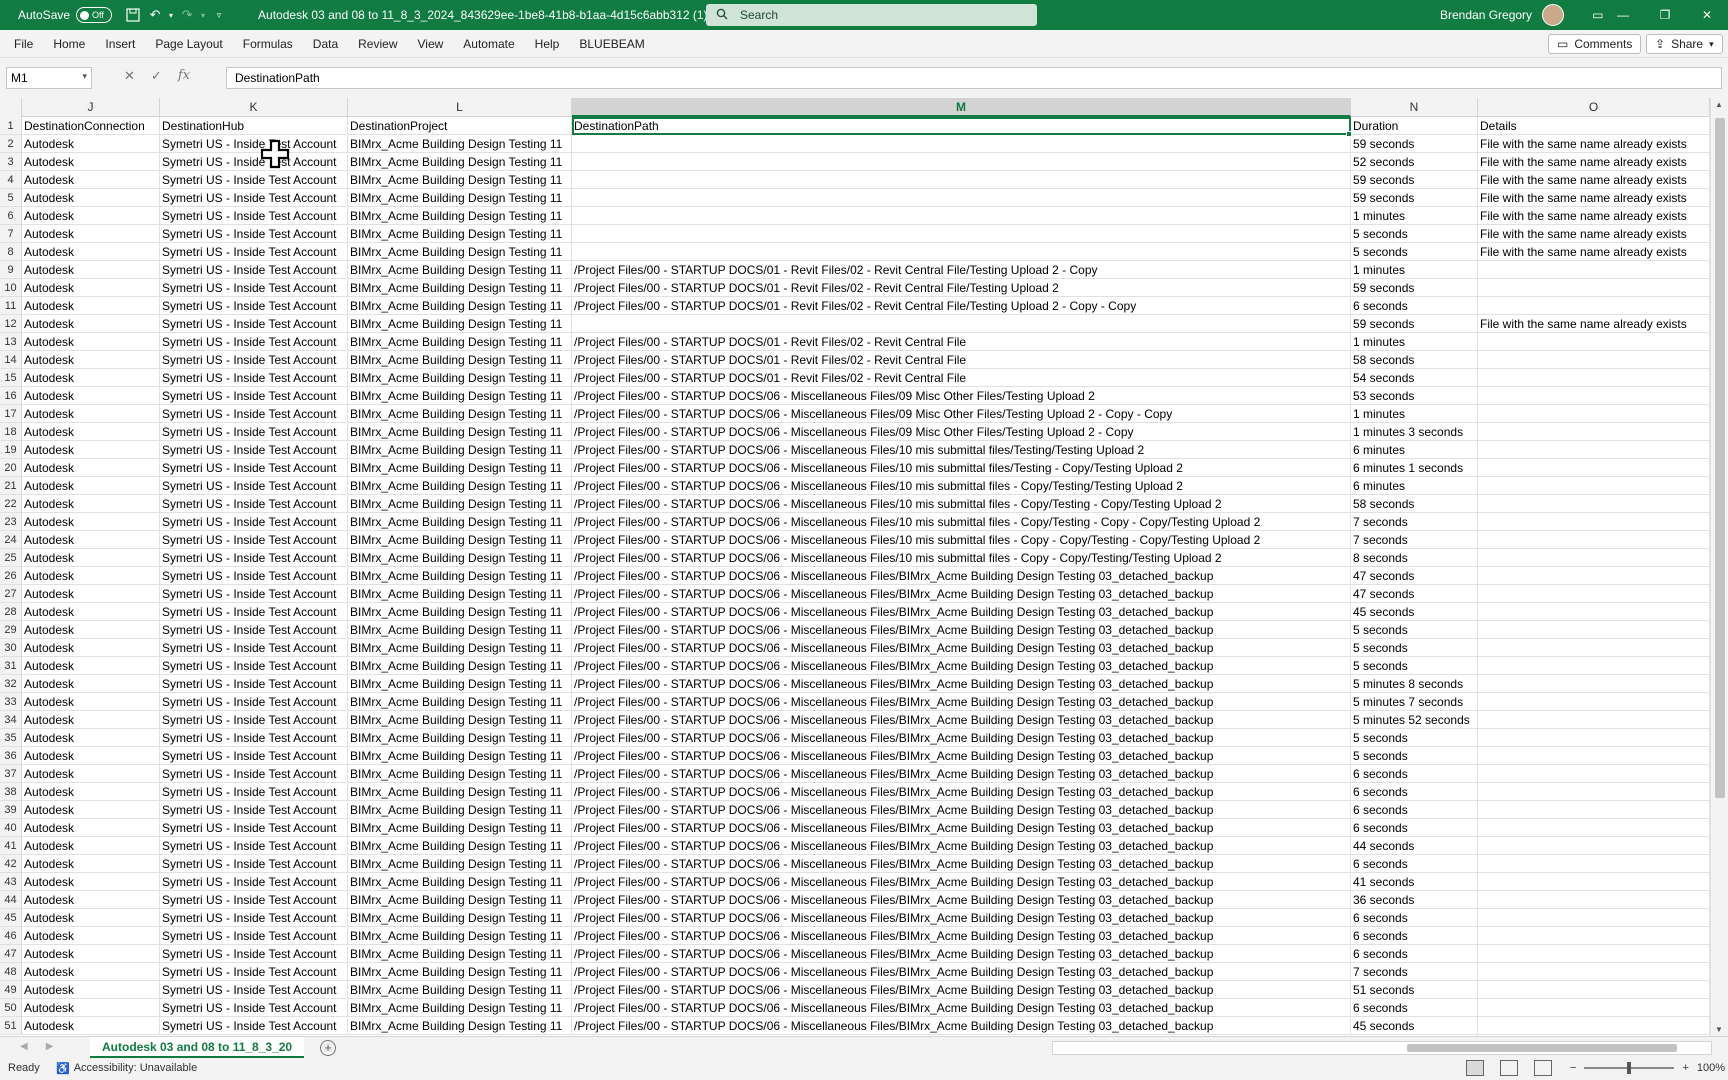  What do you see at coordinates (1414, 882) in the screenshot?
I see `cell-n: 41 seconds` at bounding box center [1414, 882].